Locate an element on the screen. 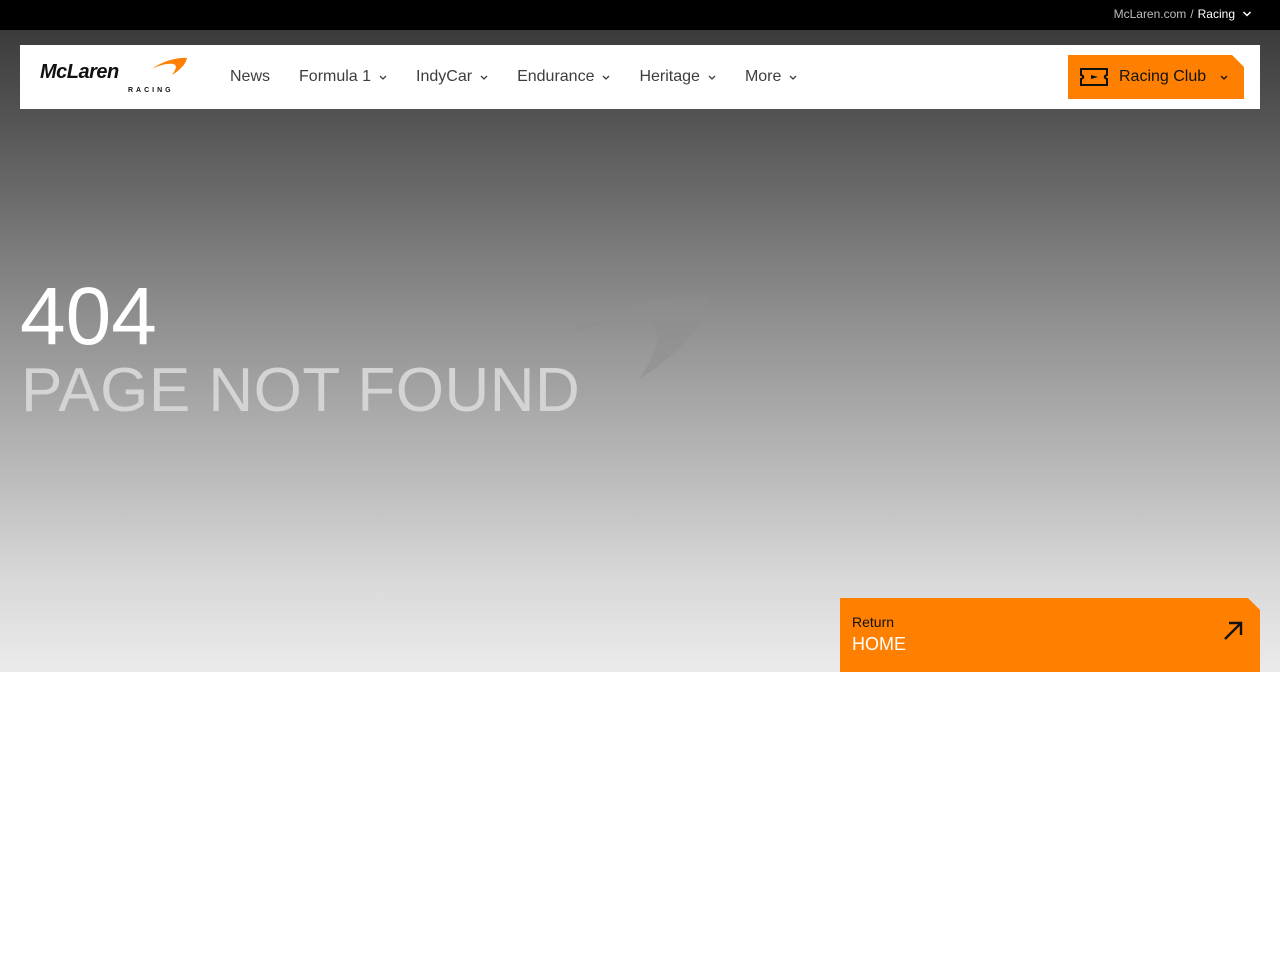 The image size is (1280, 960). nav-item-label: More is located at coordinates (763, 76).